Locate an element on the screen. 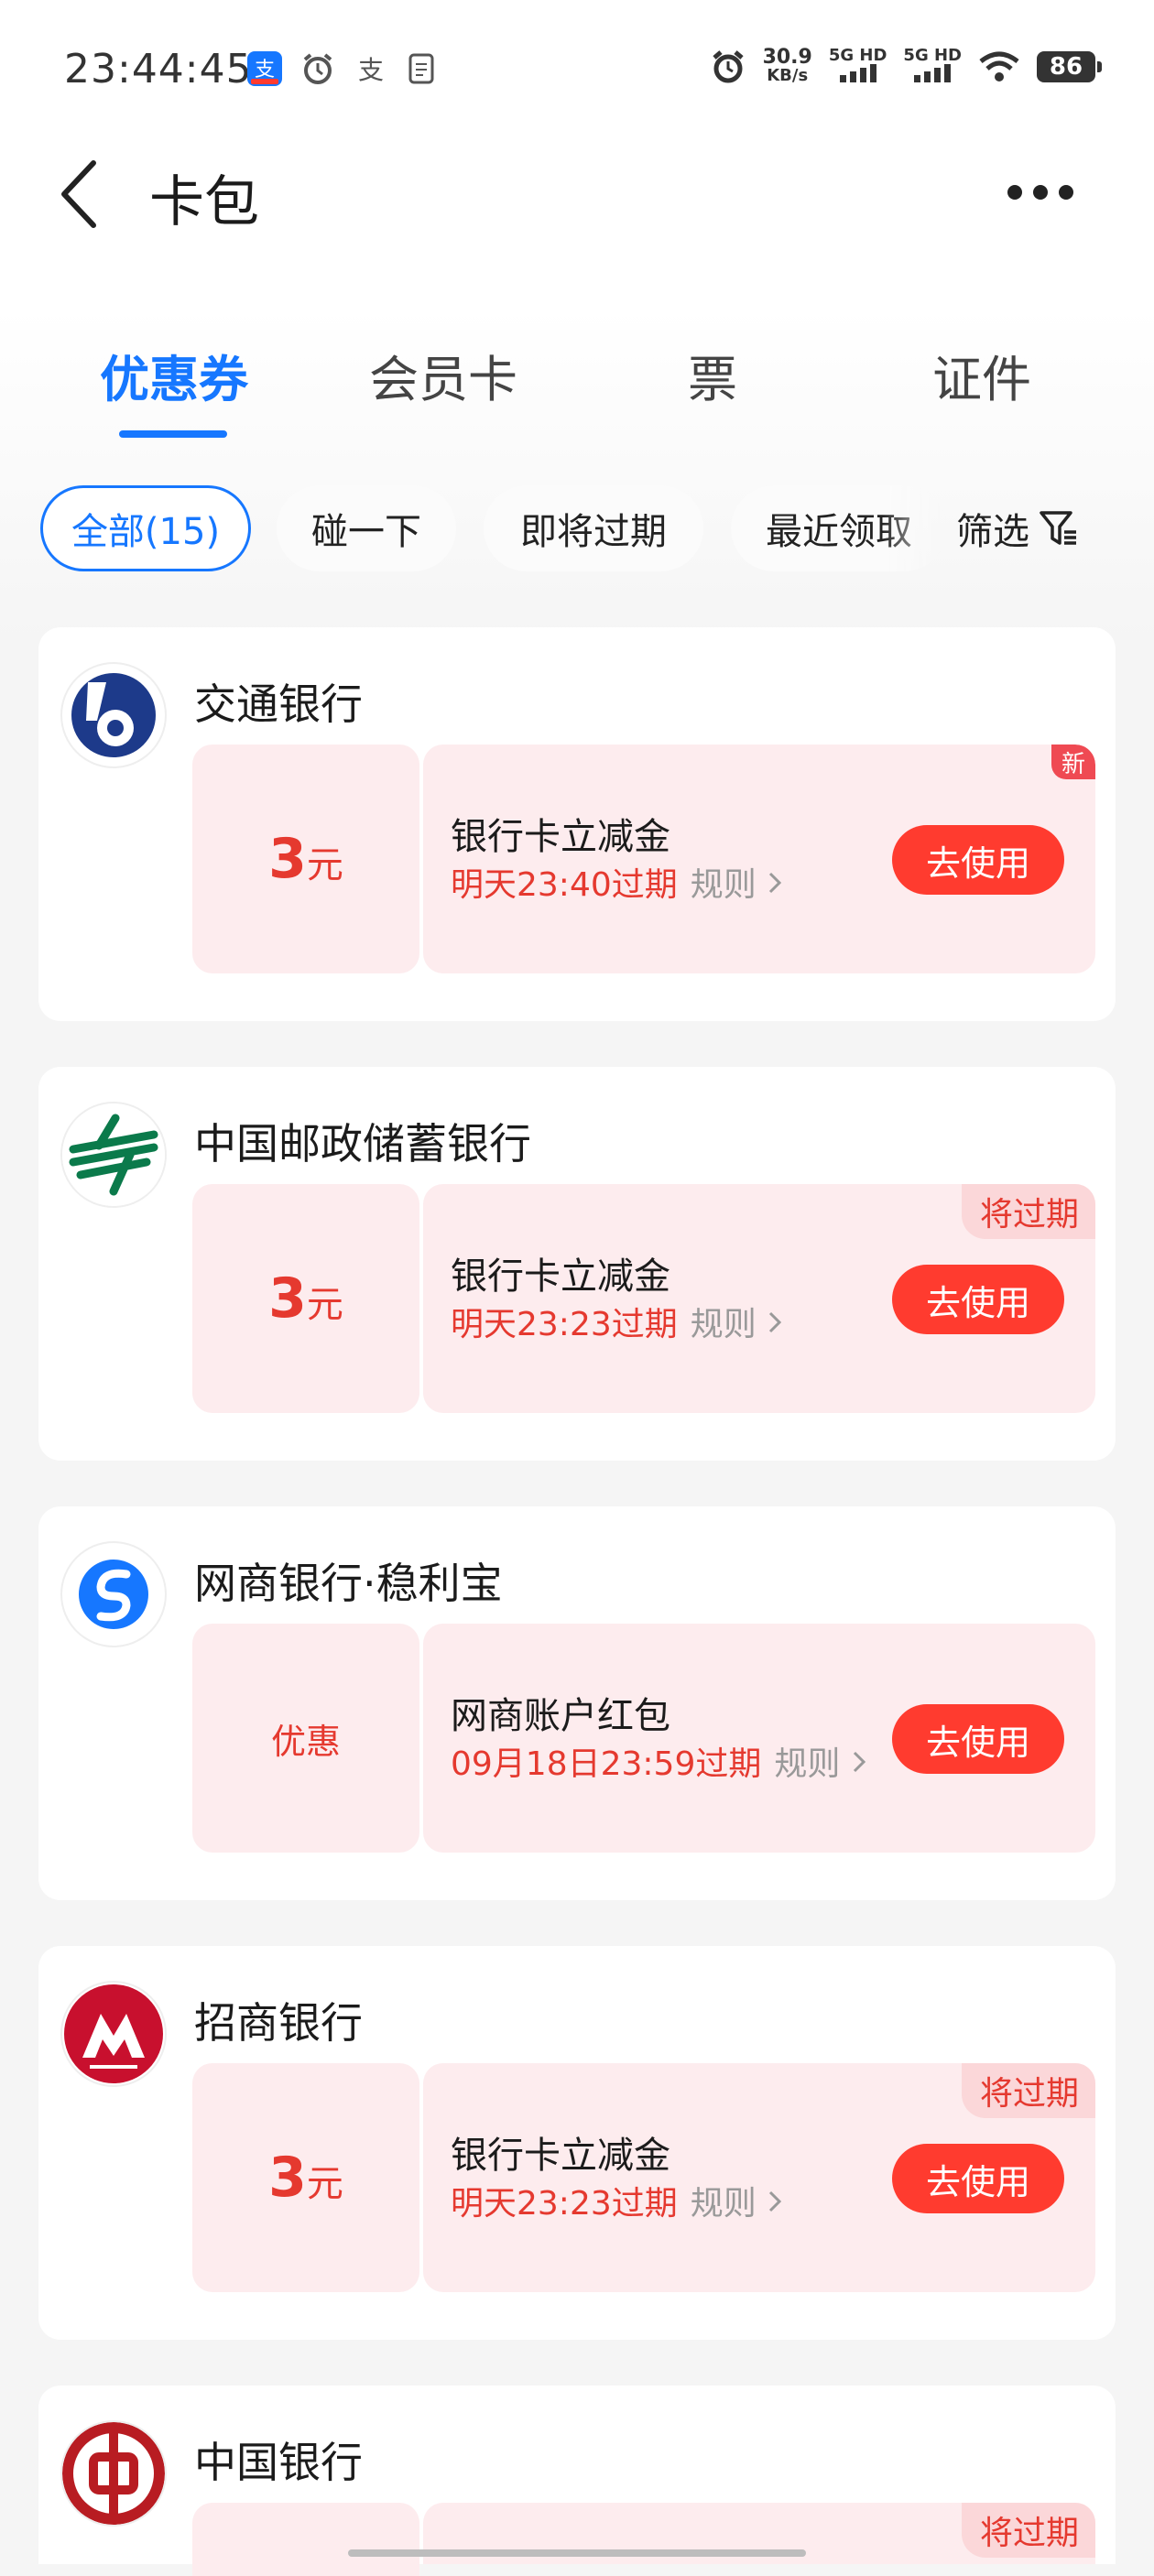  tab-coupons: 优惠券 is located at coordinates (174, 375).